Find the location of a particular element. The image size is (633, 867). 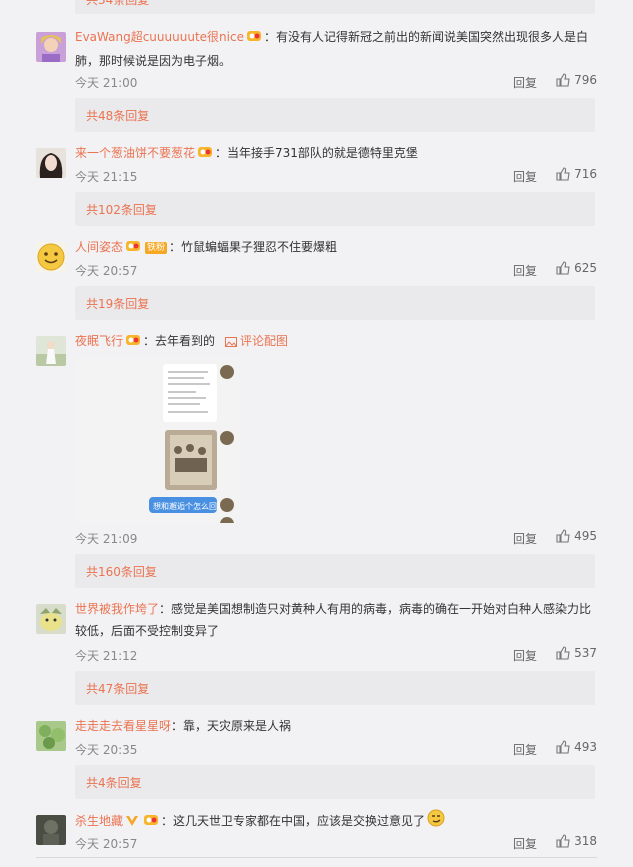

comment-text: ：这几天世卫专家都在中国，应该是交换过意见了 is located at coordinates (293, 821).